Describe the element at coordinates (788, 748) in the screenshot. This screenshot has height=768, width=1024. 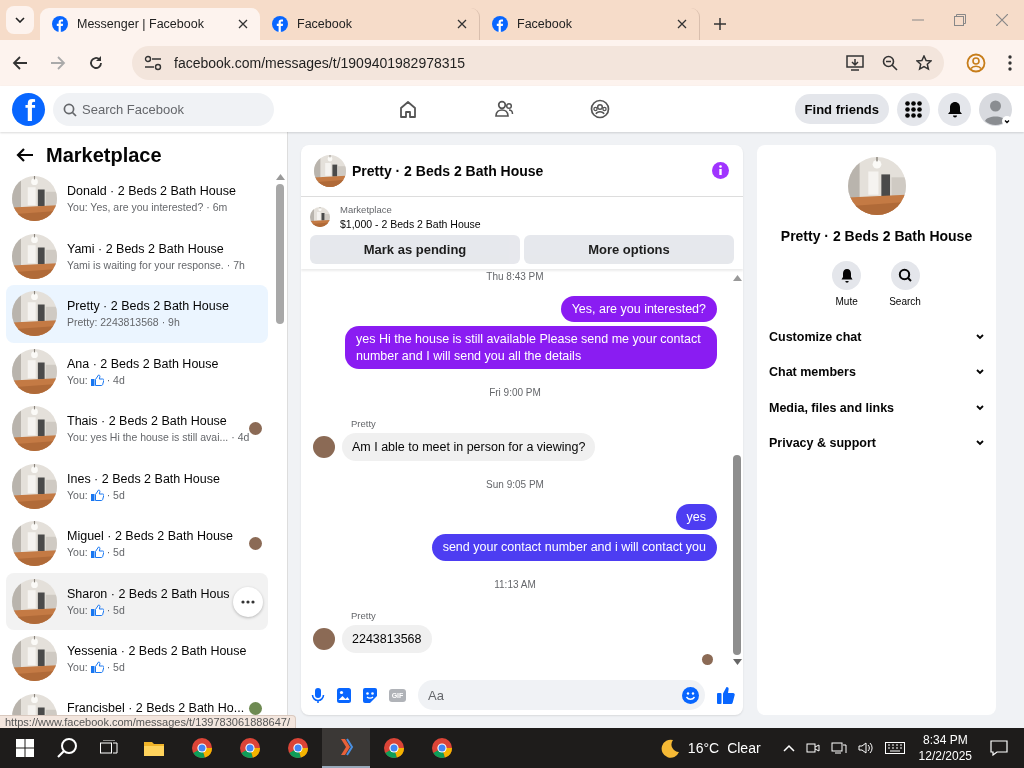
I see `chevron-up-icon` at that location.